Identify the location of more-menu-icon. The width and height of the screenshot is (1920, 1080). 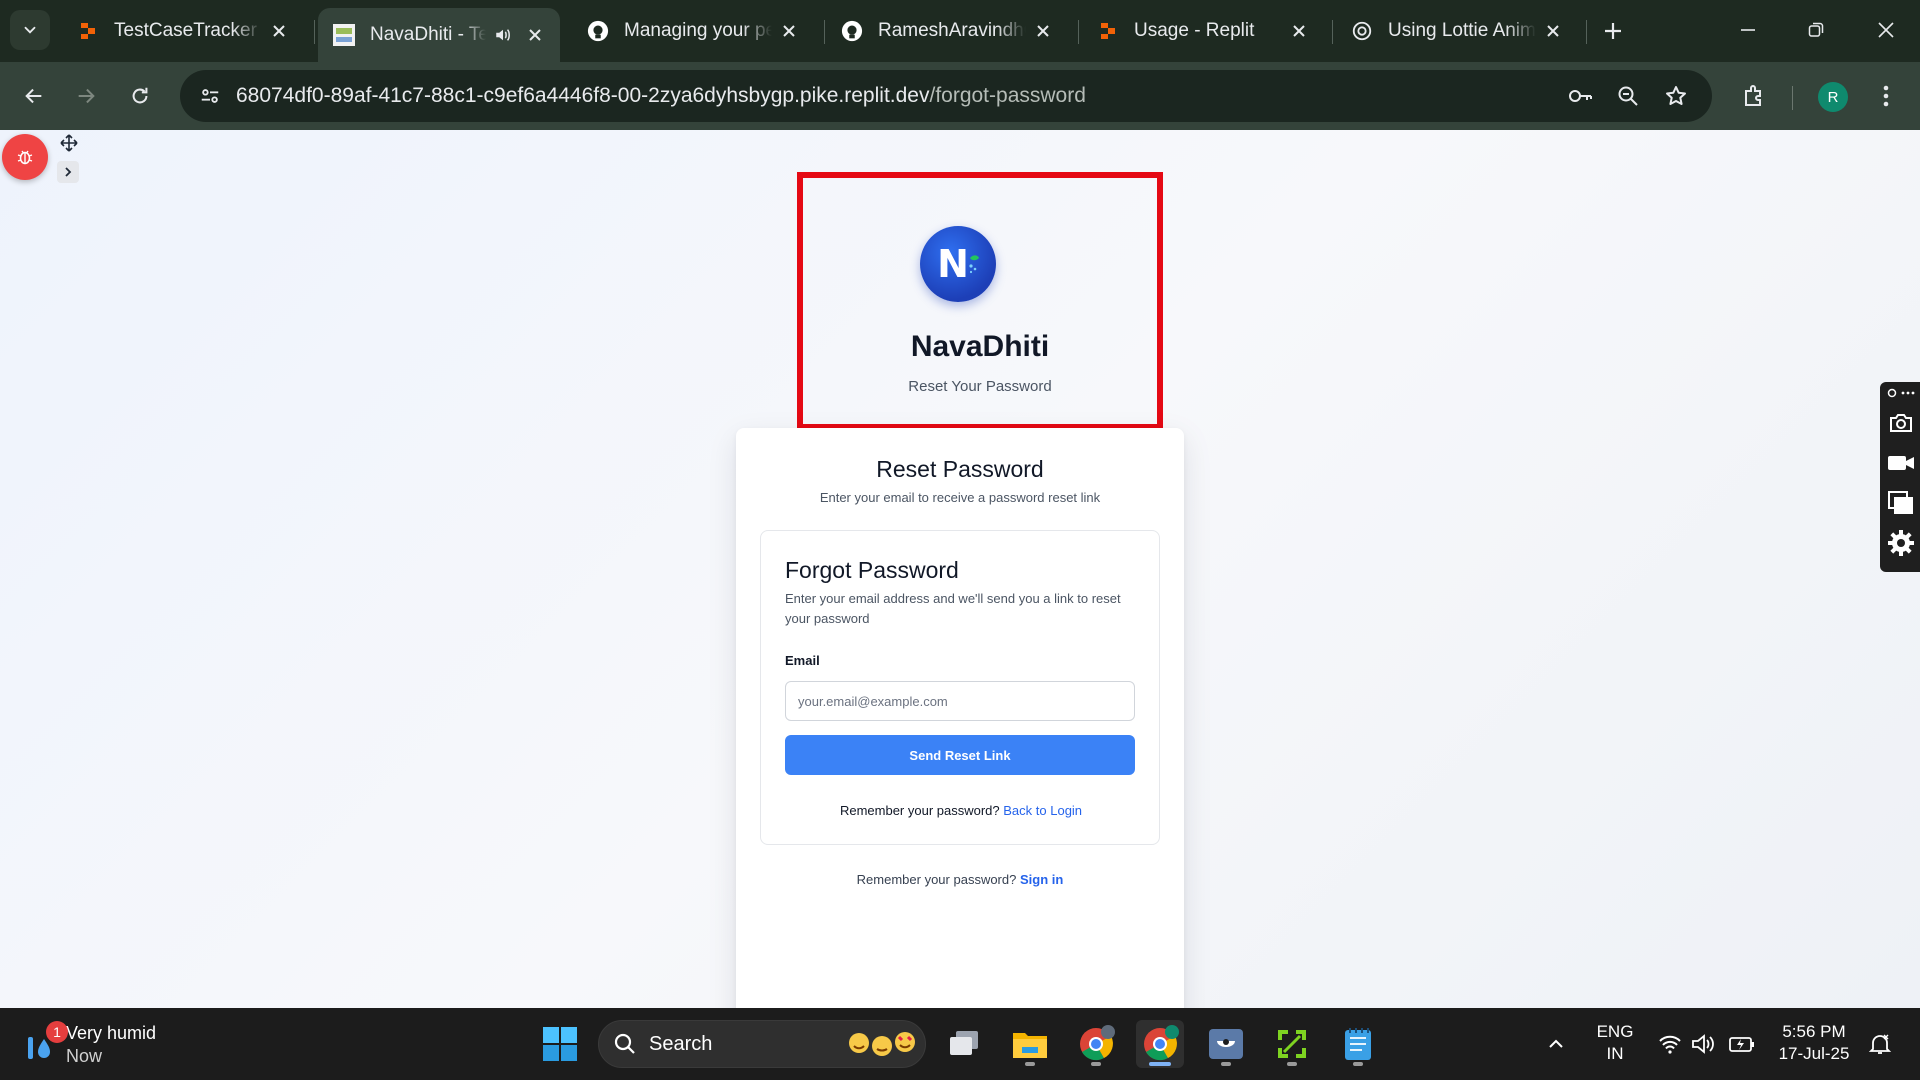
(1886, 96).